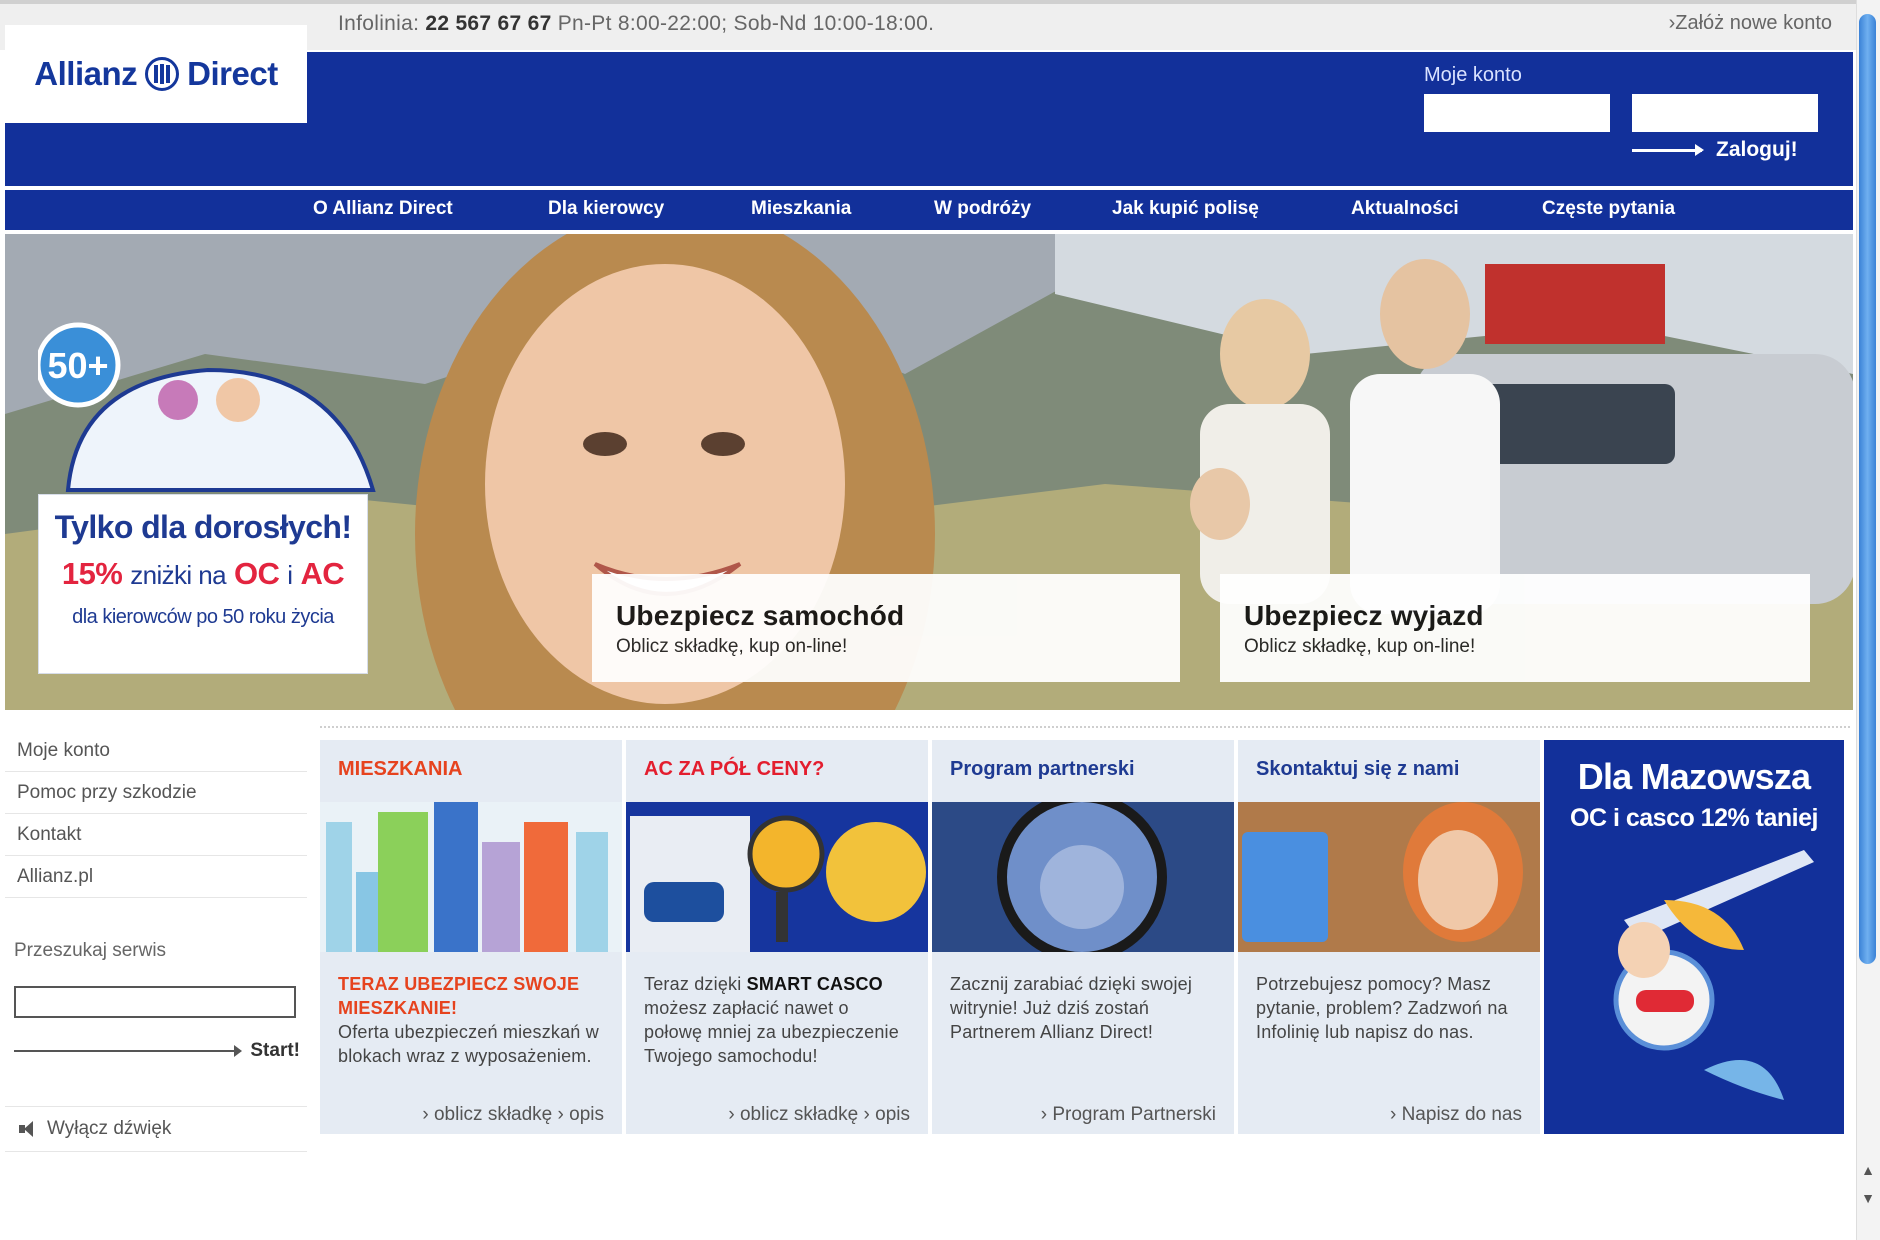  I want to click on search-input, so click(155, 1002).